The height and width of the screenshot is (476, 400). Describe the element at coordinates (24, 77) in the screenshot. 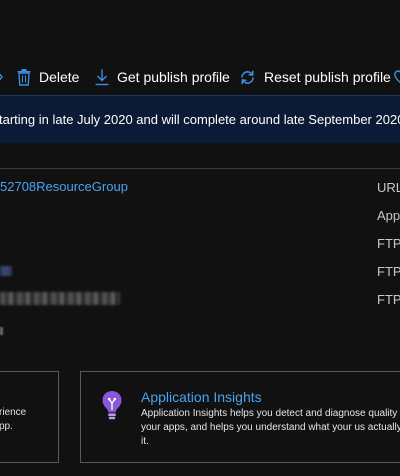

I see `trash-icon` at that location.